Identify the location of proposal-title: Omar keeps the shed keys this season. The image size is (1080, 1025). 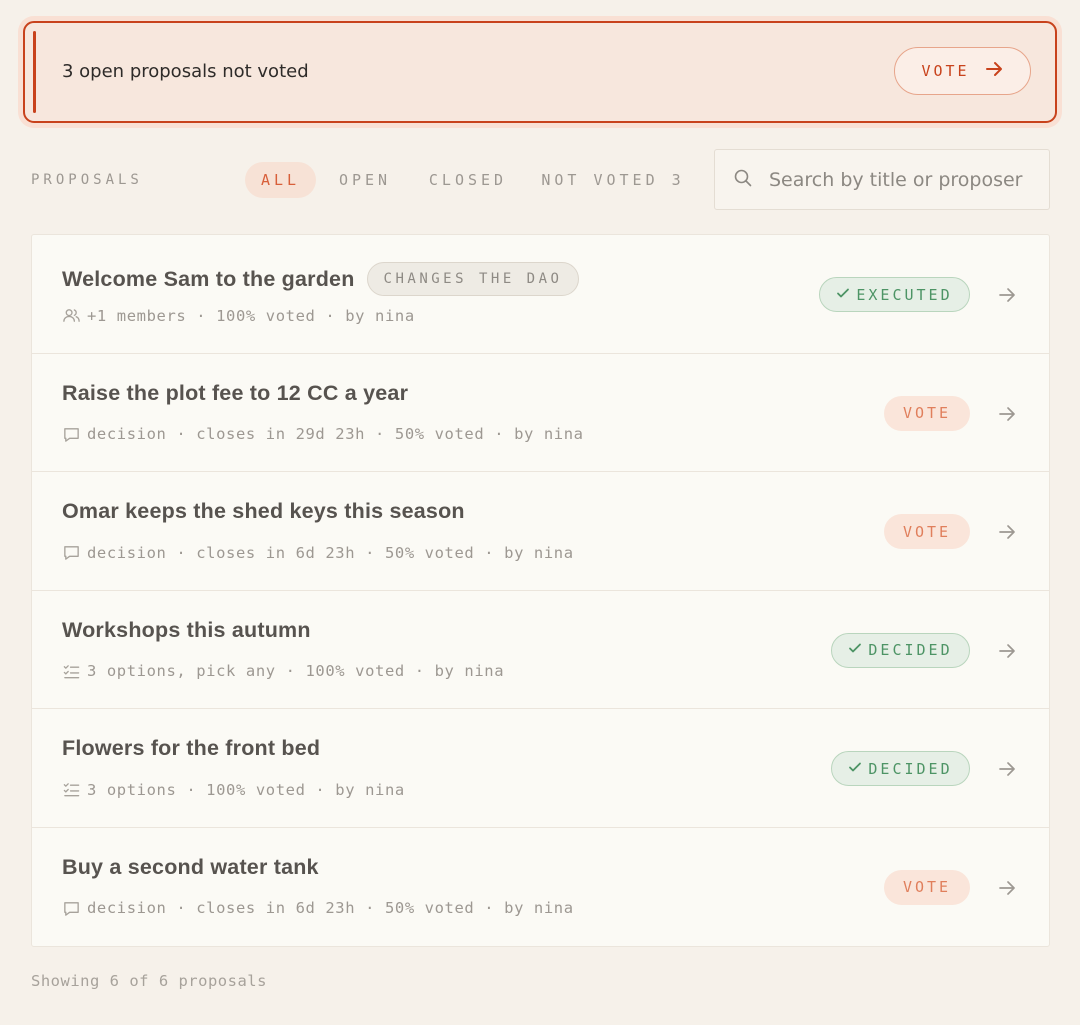
(263, 511).